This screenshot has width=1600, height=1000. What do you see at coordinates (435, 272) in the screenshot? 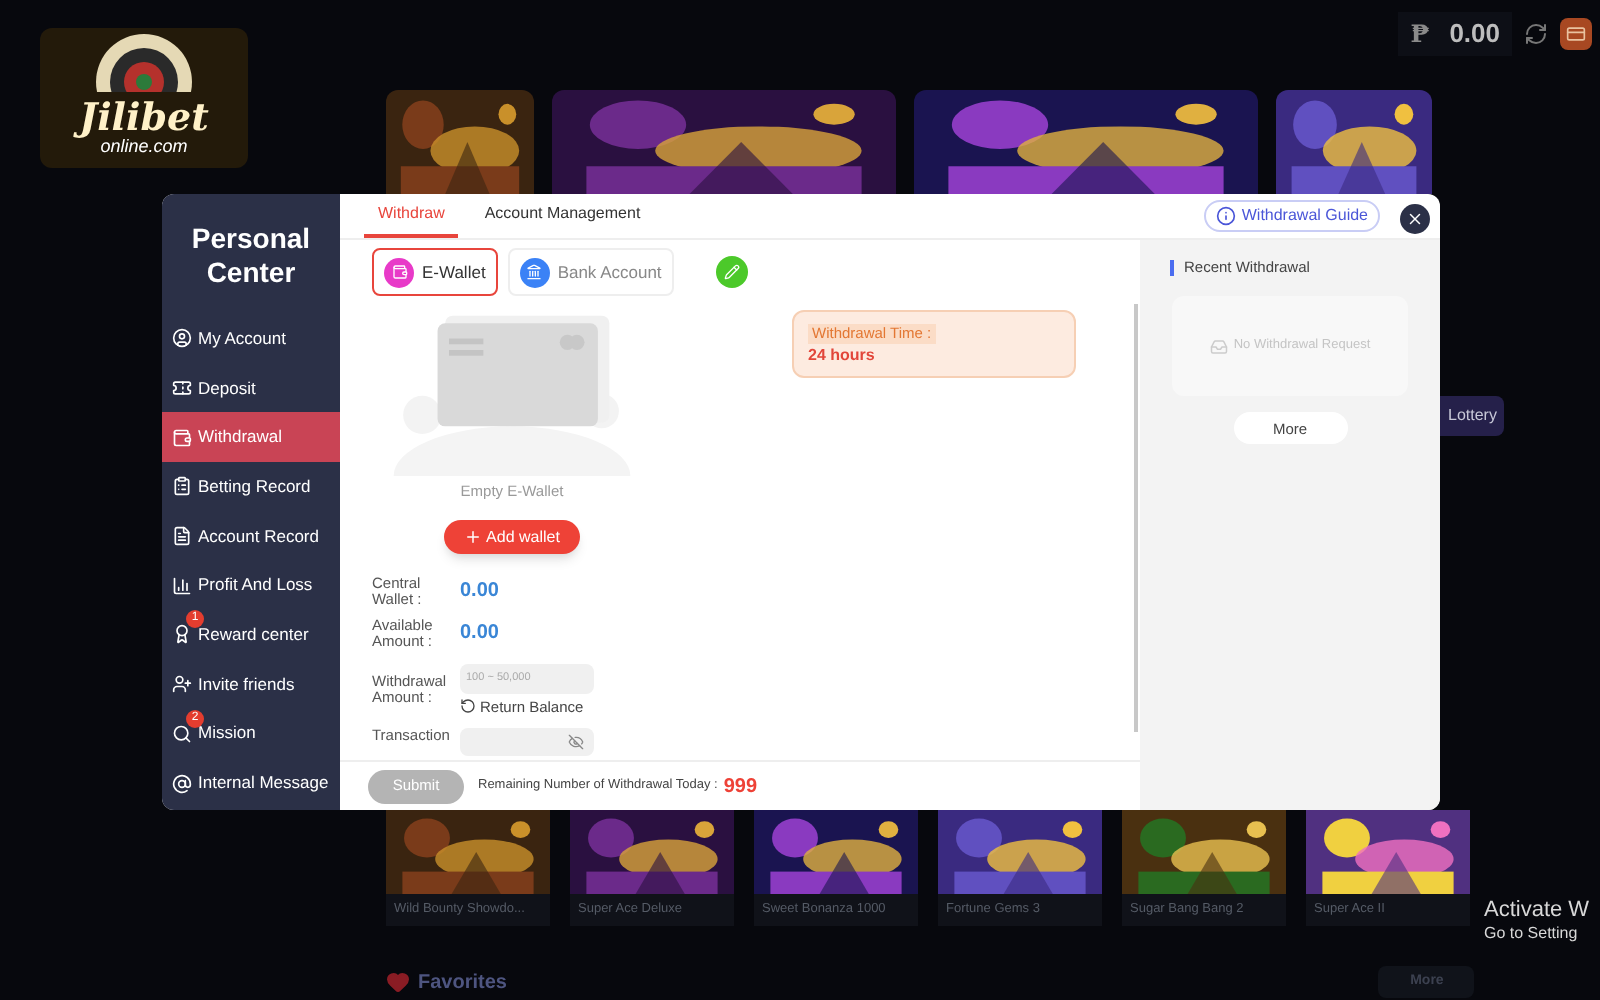
I see `wallet-type-button: E-Wallet` at bounding box center [435, 272].